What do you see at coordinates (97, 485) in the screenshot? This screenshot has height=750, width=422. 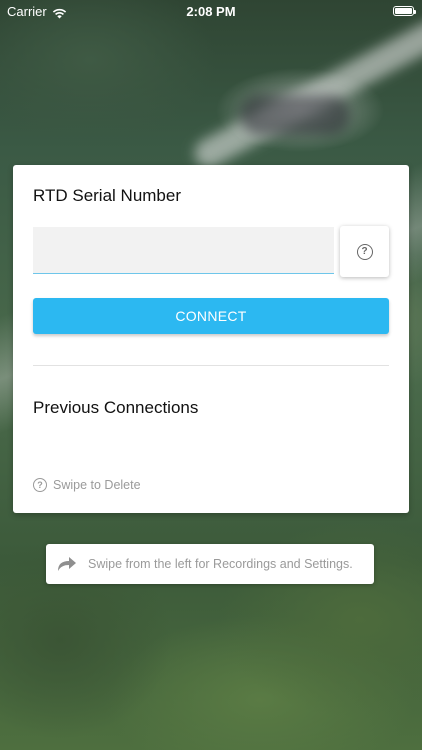 I see `swipe-to-delete-label: Swipe to Delete` at bounding box center [97, 485].